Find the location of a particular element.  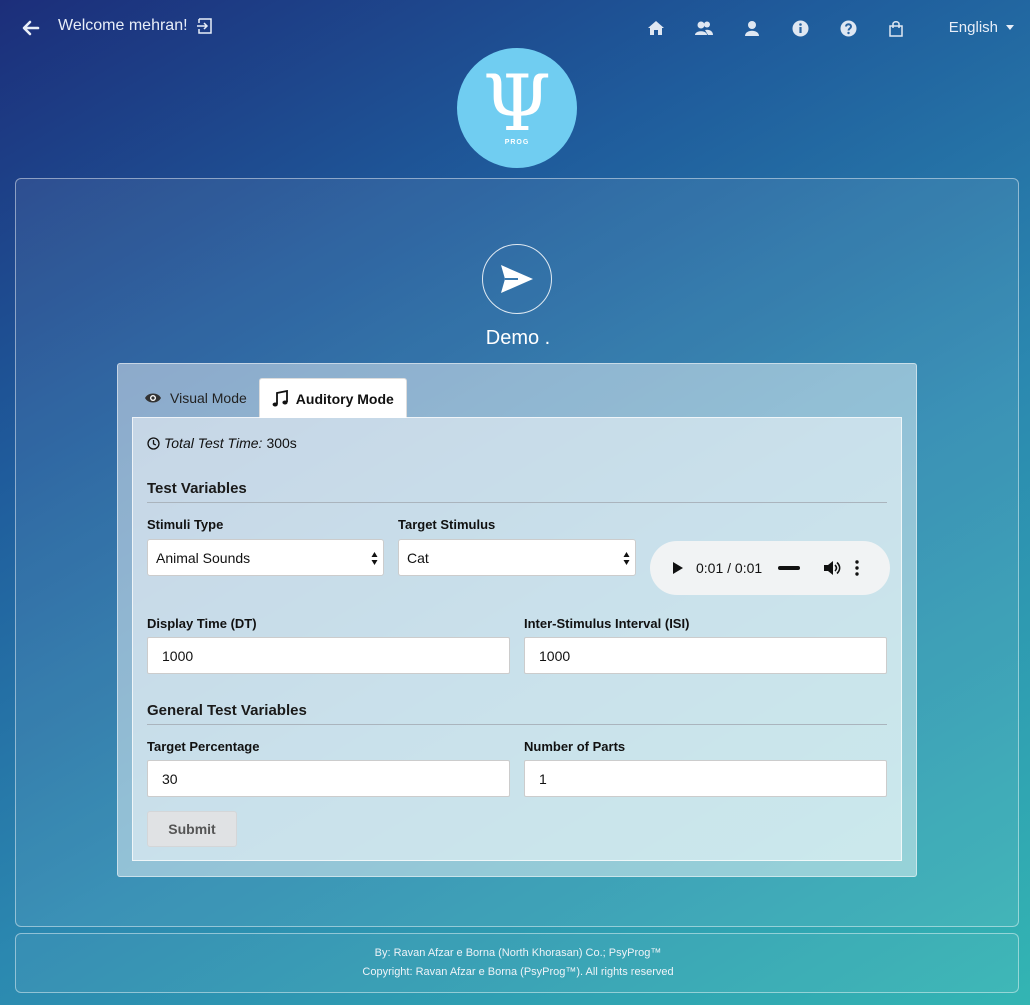

total-test-time: Total Test Time: 300s is located at coordinates (222, 443).